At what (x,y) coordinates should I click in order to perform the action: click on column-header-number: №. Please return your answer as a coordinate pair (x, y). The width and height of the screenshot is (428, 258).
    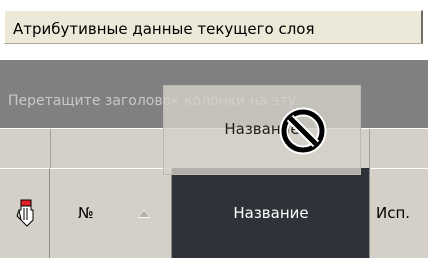
    Looking at the image, I should click on (111, 213).